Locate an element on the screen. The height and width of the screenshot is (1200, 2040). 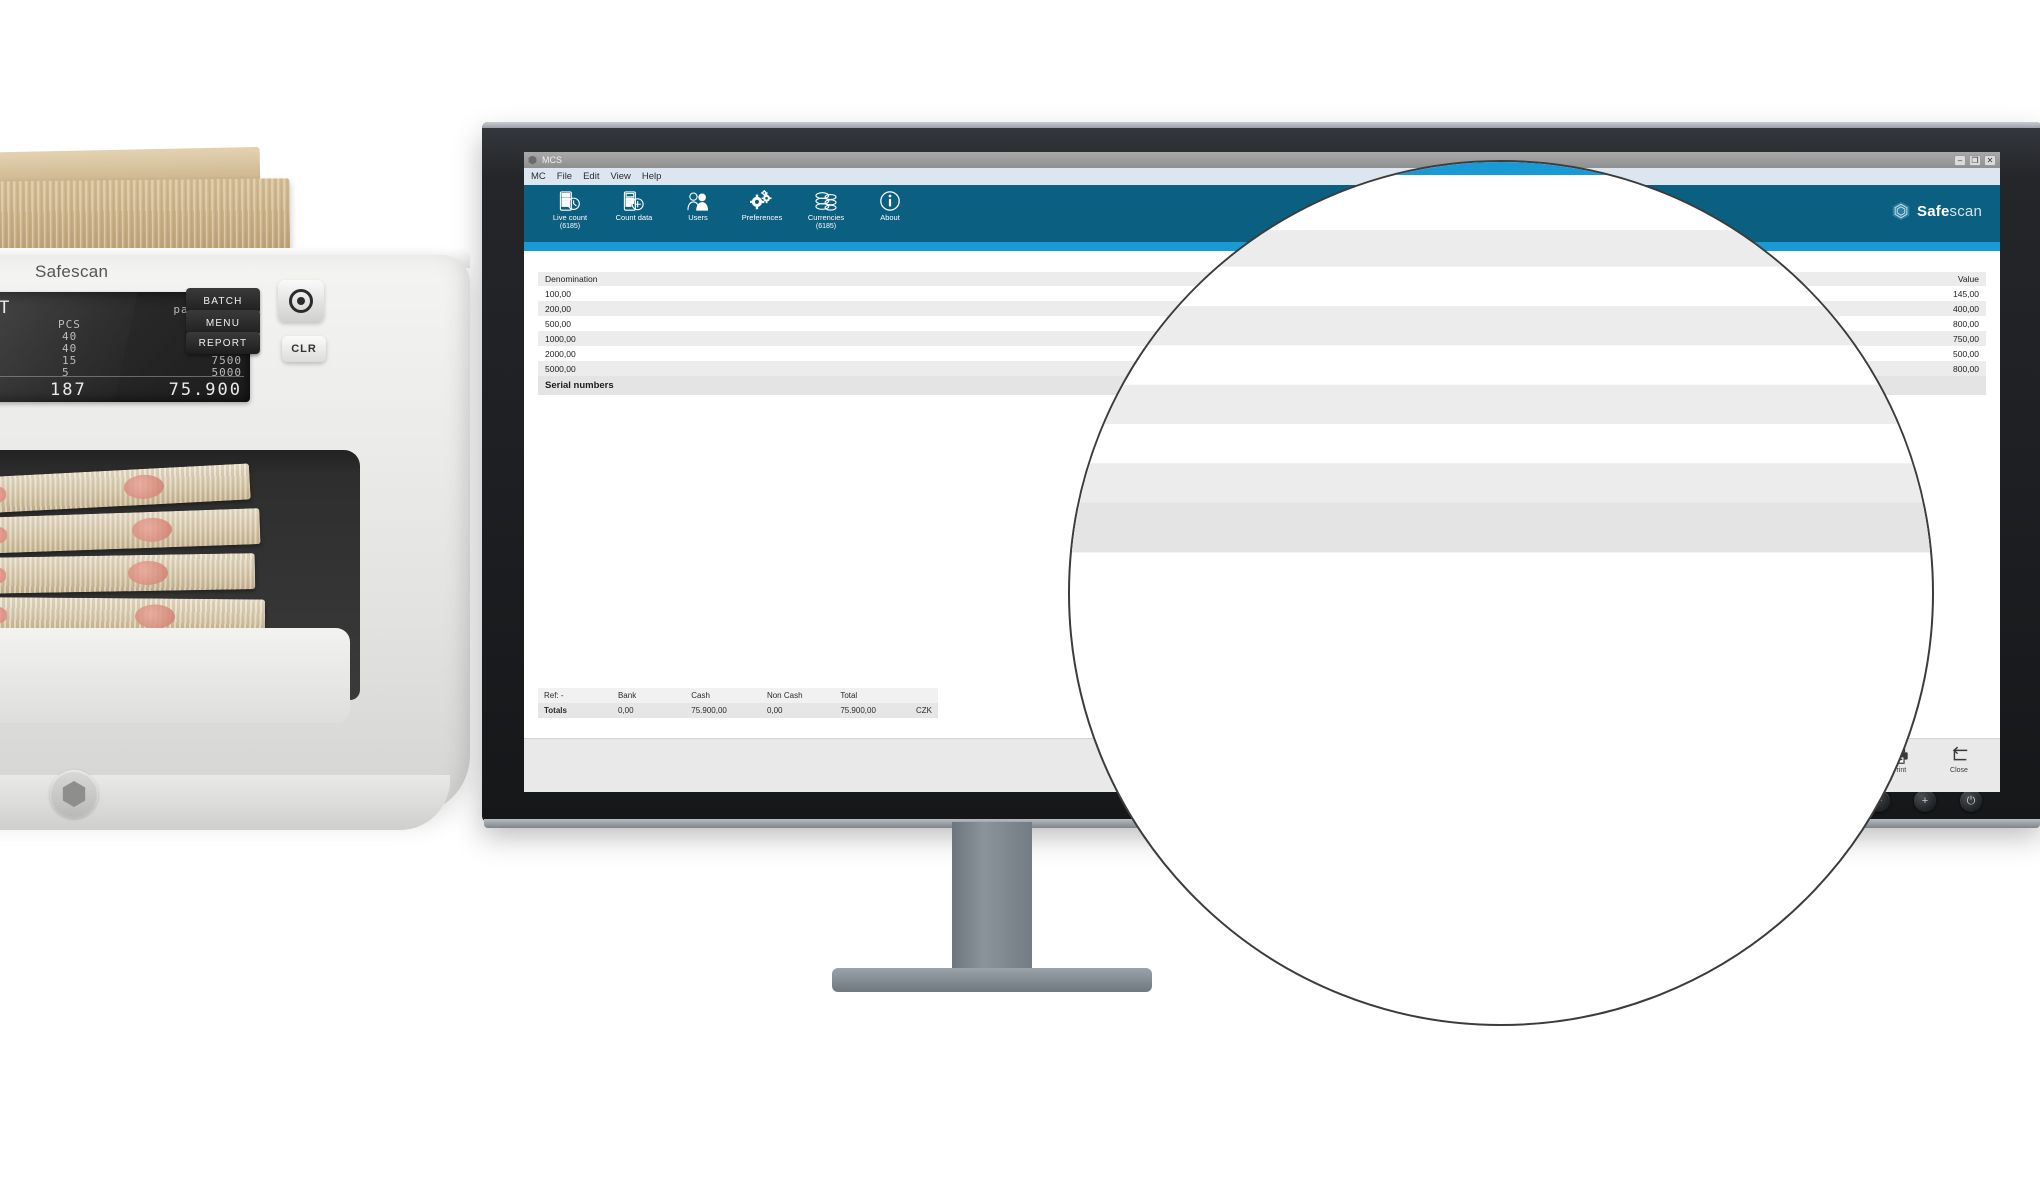
totals-col-total: Total is located at coordinates (872, 695).